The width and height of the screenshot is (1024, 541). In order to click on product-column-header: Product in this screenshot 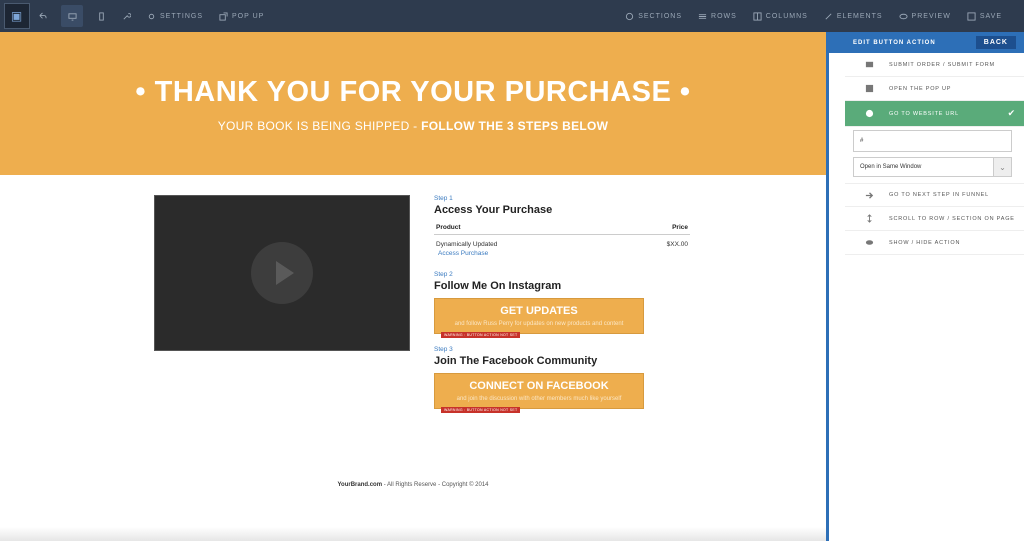, I will do `click(448, 227)`.